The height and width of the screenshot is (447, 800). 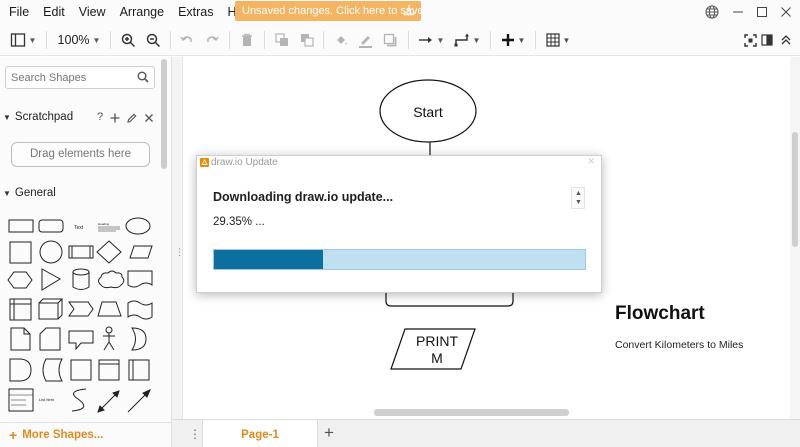 What do you see at coordinates (79, 40) in the screenshot?
I see `zoom-dropdown: 100% ▼` at bounding box center [79, 40].